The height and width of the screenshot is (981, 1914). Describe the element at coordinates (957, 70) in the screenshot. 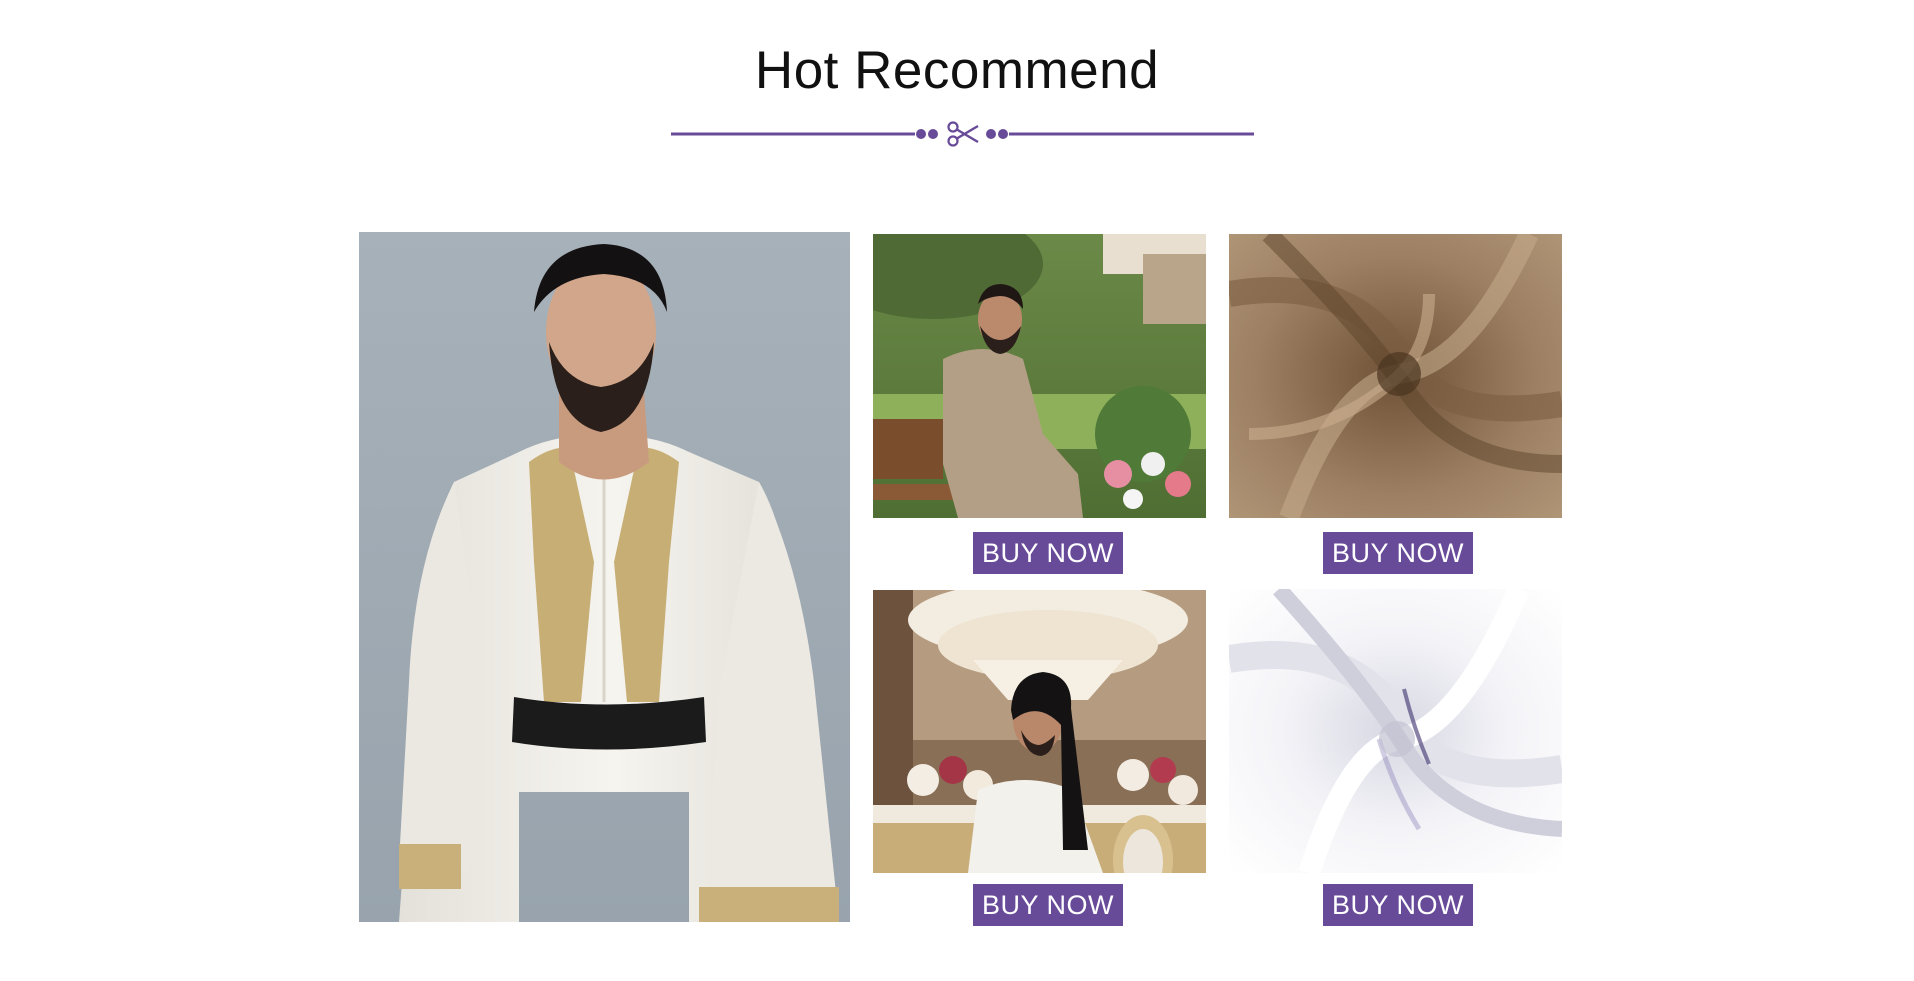

I see `section-title: Hot Recommend` at that location.